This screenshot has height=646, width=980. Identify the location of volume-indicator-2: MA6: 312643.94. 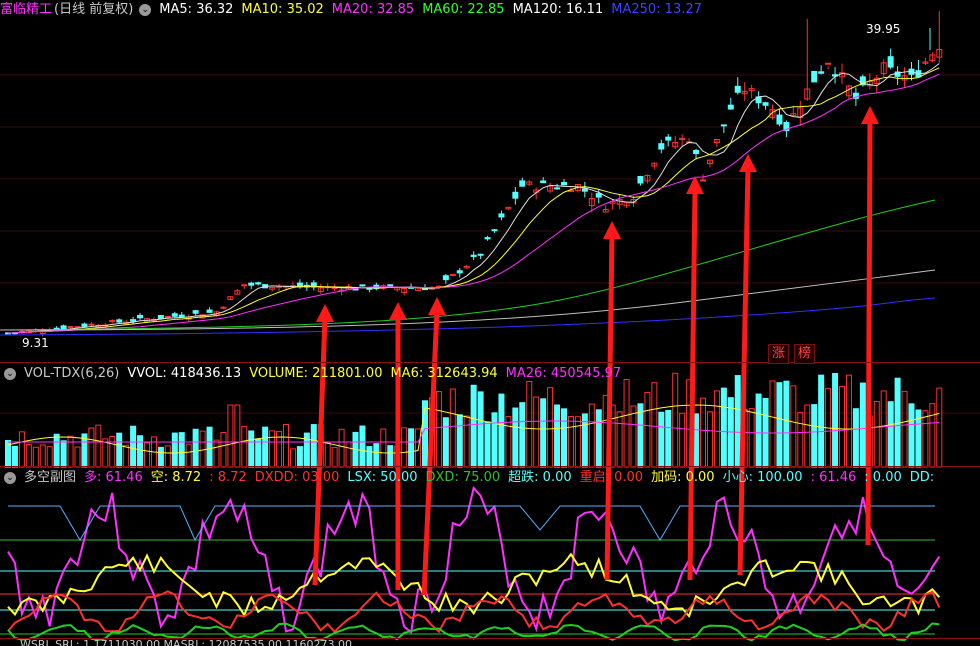
(444, 373).